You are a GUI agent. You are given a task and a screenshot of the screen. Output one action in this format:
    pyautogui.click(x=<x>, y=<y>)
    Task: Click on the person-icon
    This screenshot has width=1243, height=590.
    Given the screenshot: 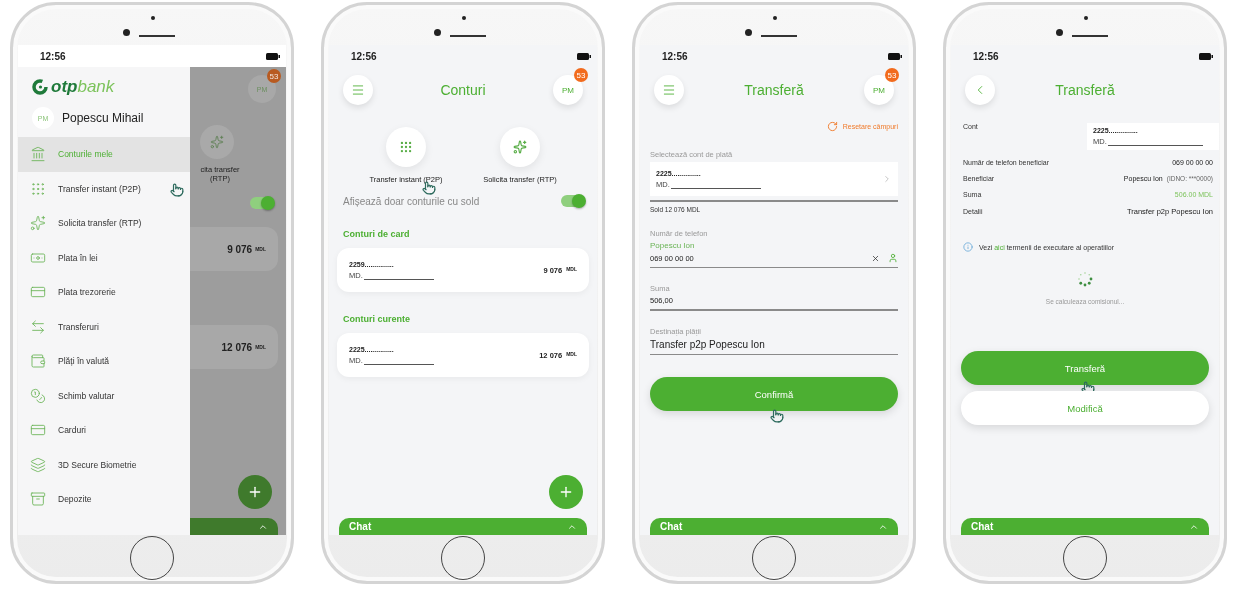 What is the action you would take?
    pyautogui.click(x=893, y=258)
    